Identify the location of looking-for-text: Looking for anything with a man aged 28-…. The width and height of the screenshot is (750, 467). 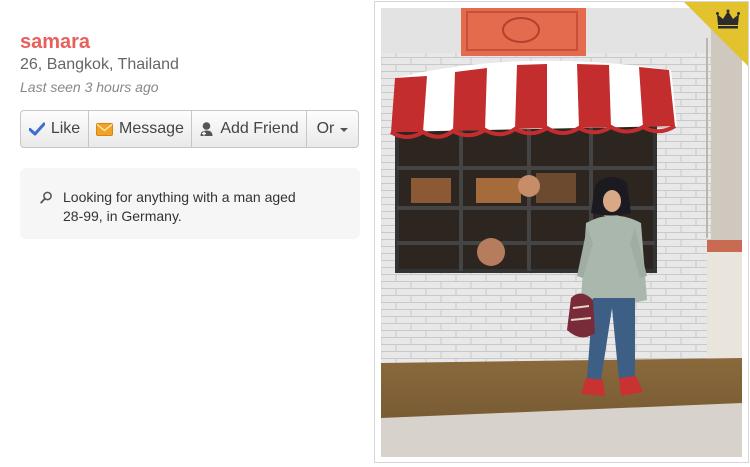
(179, 206).